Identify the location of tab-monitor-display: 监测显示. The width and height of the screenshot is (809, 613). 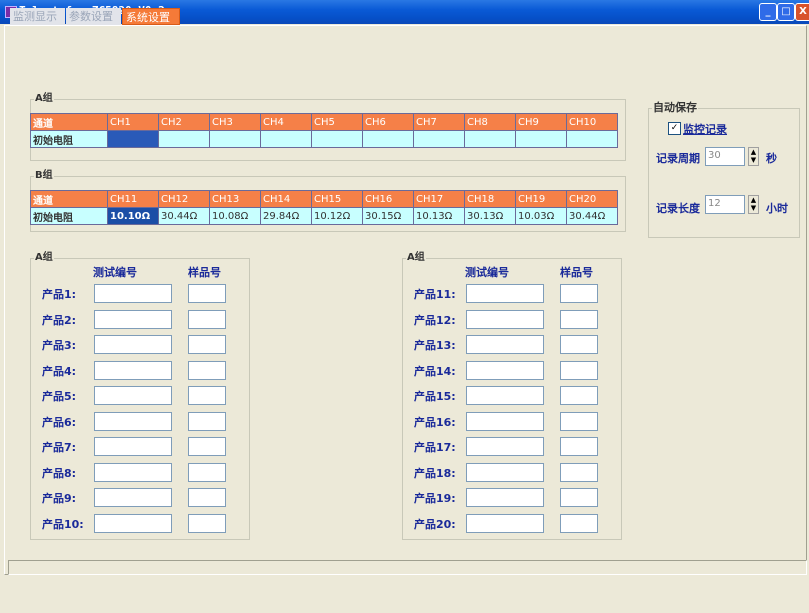
(37, 16).